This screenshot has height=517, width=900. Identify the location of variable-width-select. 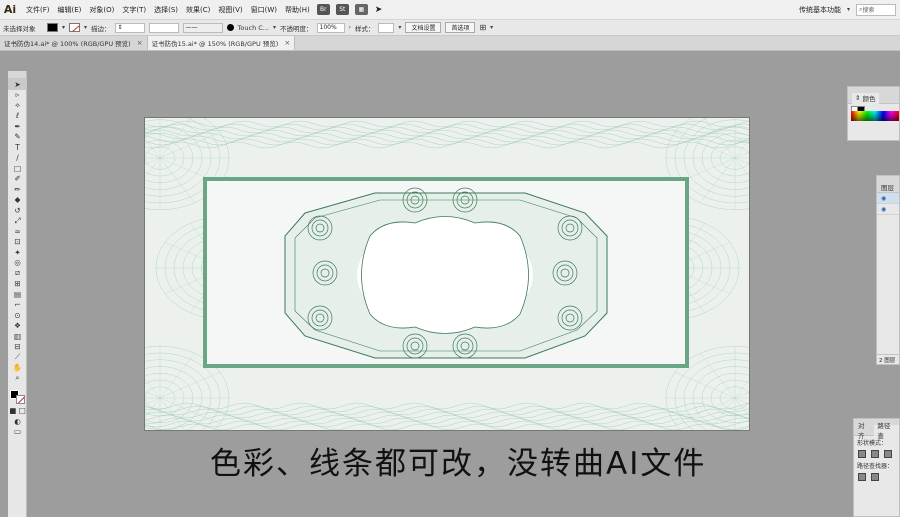
(163, 27).